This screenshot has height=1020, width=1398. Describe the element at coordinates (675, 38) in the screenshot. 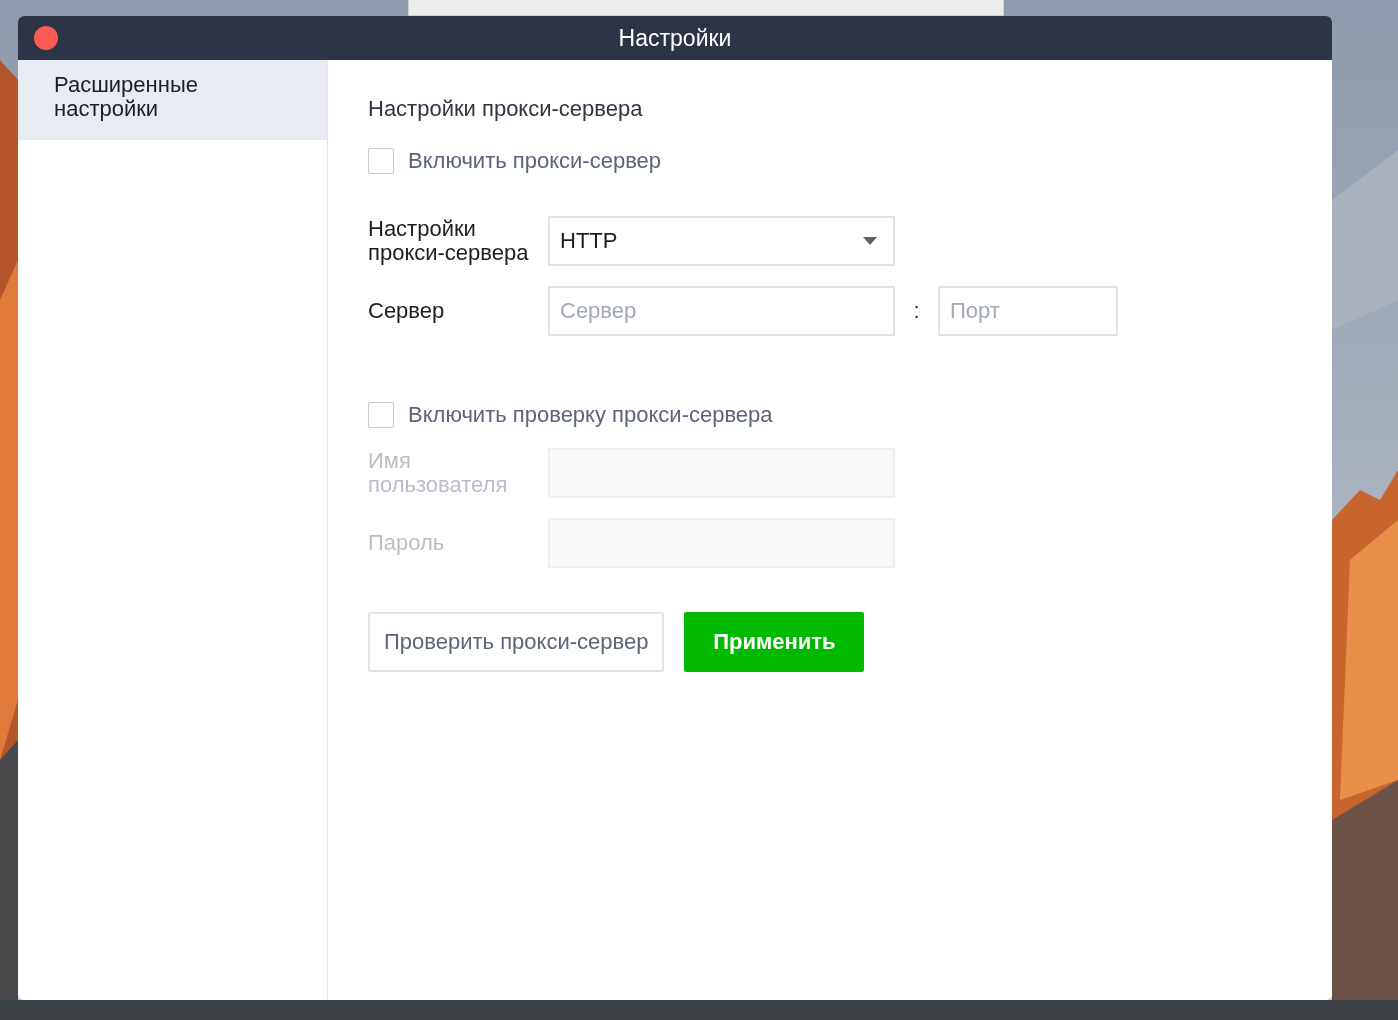

I see `window-title: Настройки` at that location.